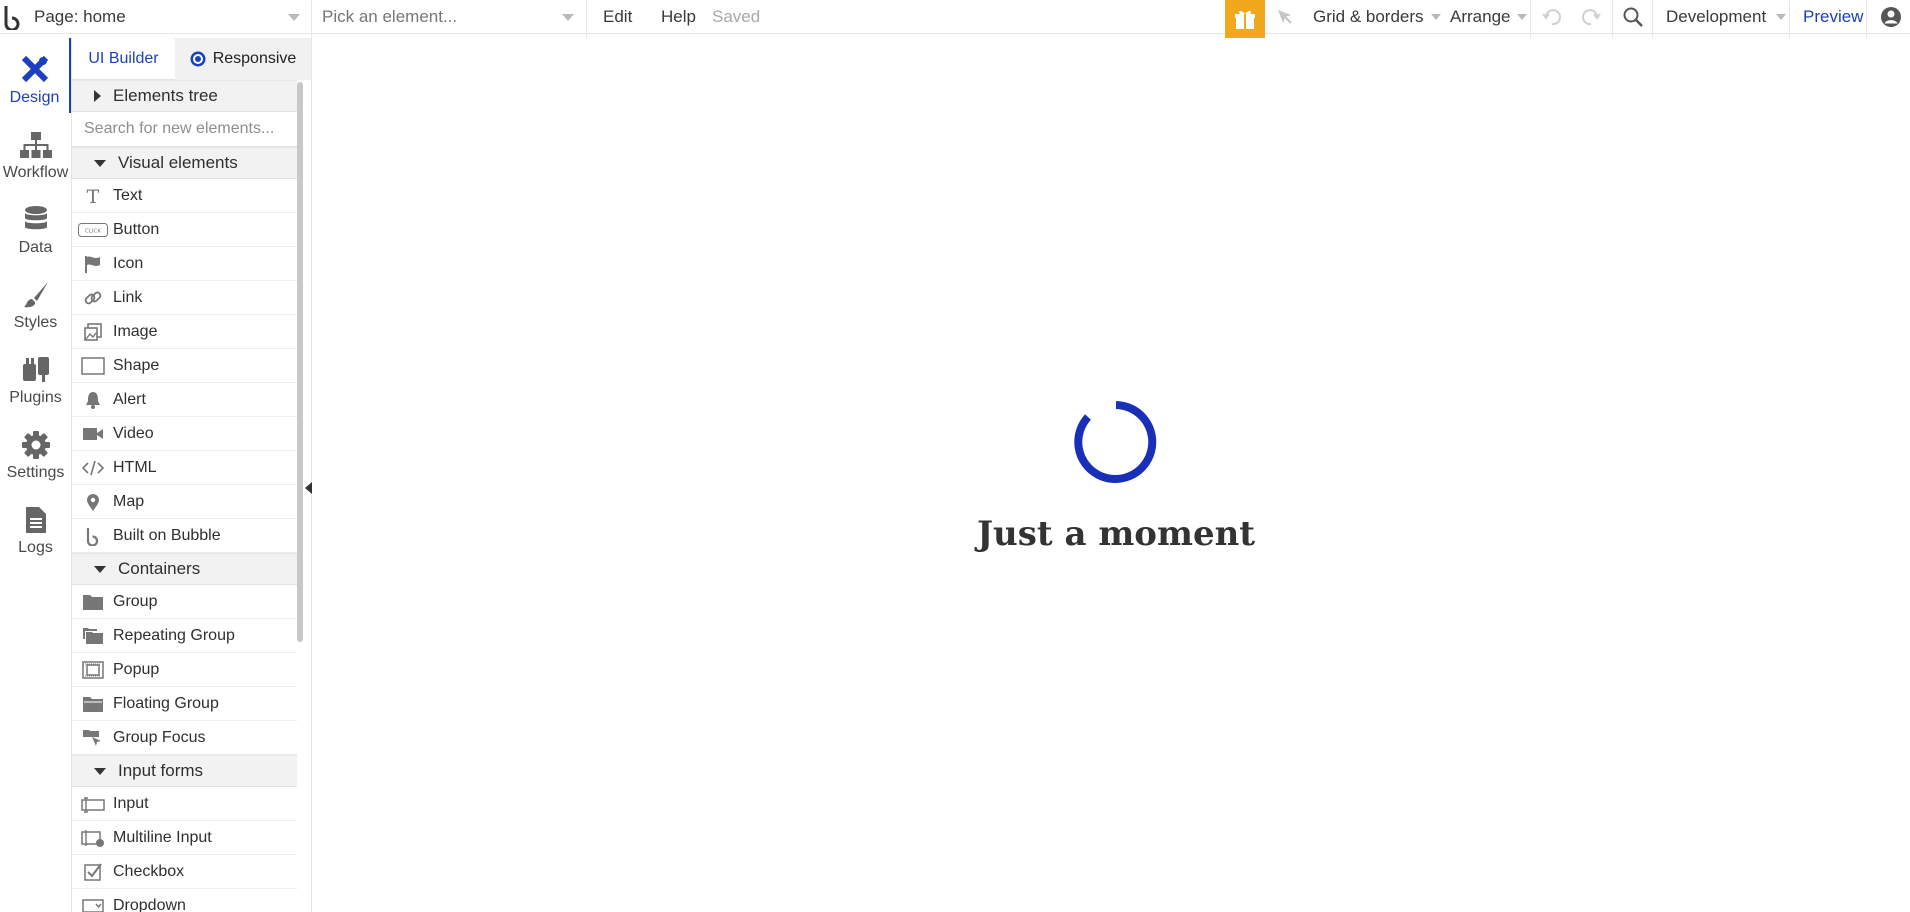  I want to click on rail-label: Data, so click(35, 247).